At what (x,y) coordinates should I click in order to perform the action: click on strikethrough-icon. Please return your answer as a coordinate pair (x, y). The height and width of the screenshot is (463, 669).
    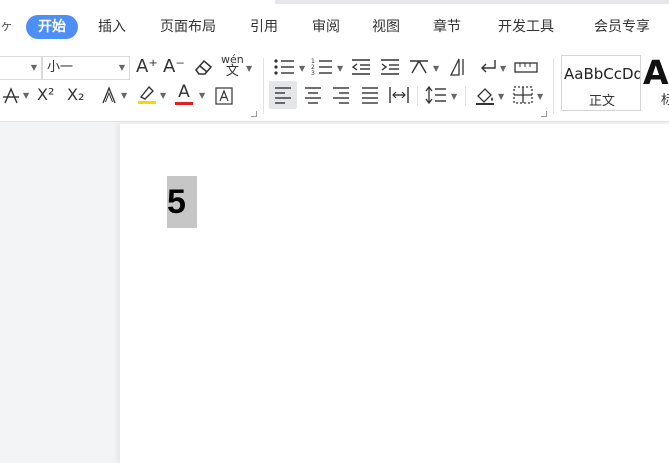
    Looking at the image, I should click on (11, 95).